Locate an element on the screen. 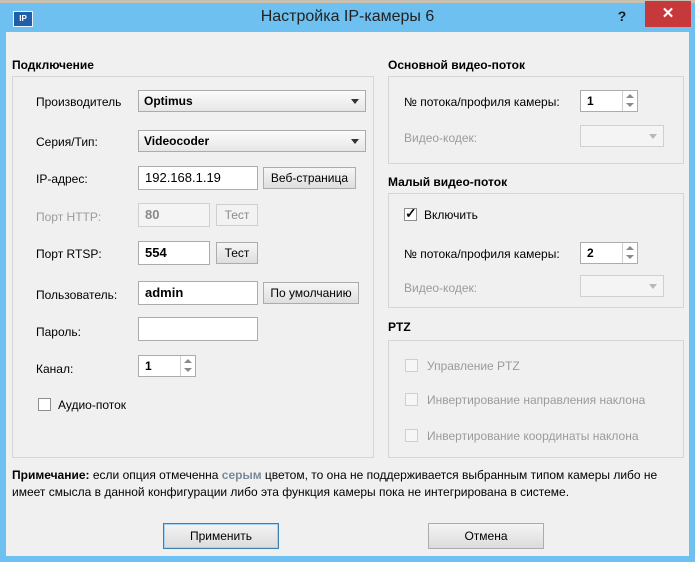 This screenshot has height=562, width=695. channel-label: Канал: is located at coordinates (55, 369).